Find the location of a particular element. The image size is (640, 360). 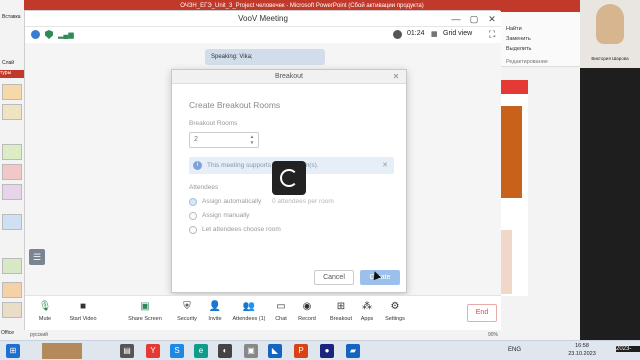

dialog-header: Breakout is located at coordinates (289, 77).